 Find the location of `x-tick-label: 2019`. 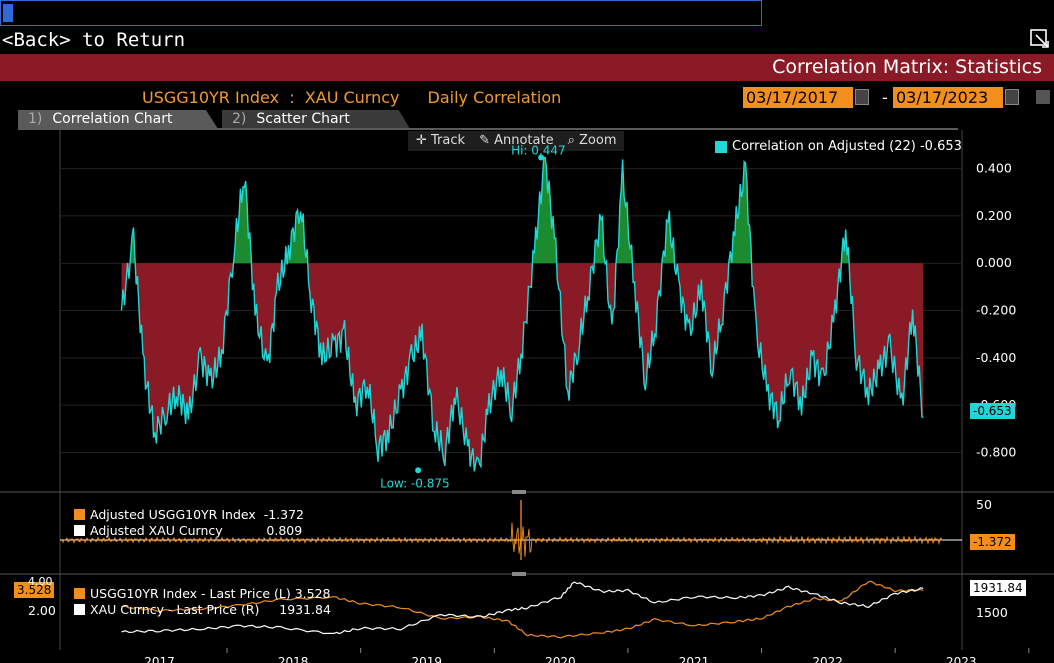

x-tick-label: 2019 is located at coordinates (426, 659).